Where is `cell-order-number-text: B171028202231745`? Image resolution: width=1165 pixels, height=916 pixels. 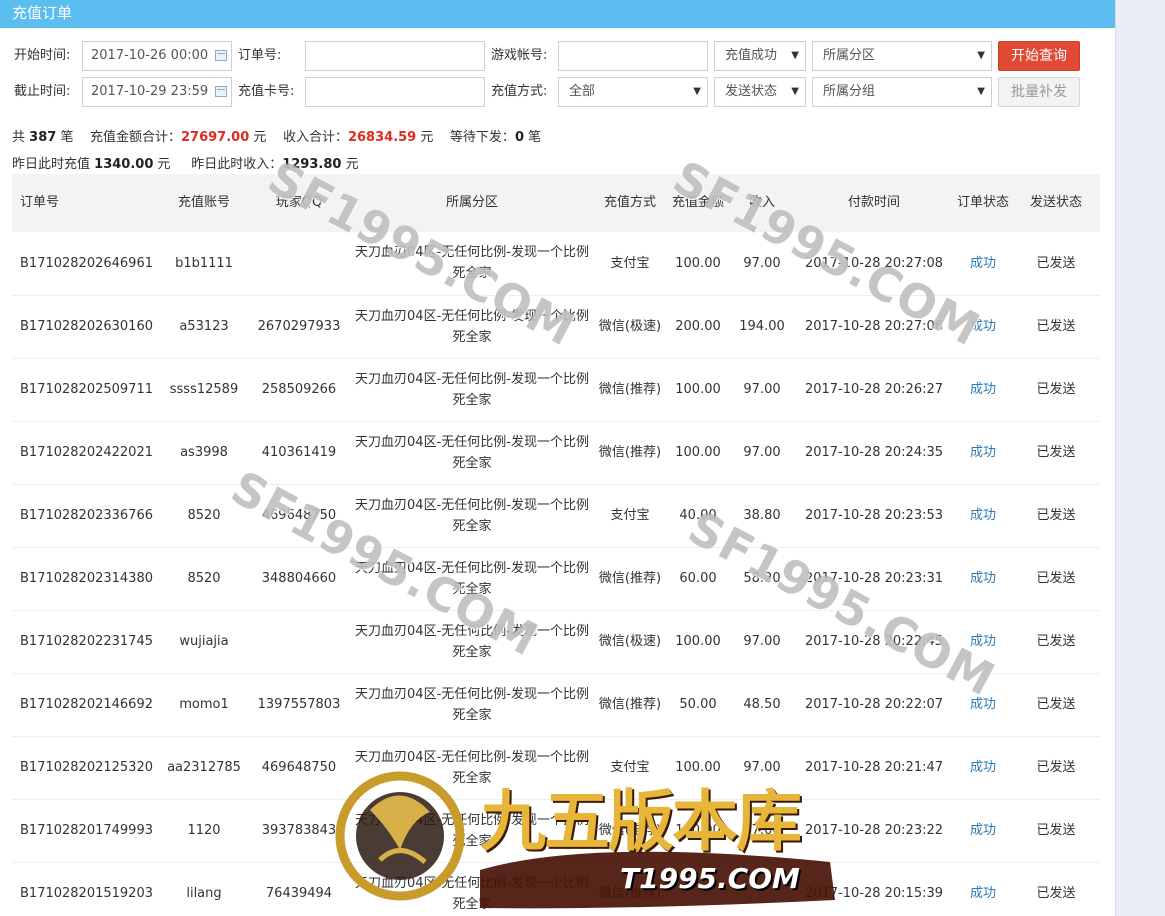 cell-order-number-text: B171028202231745 is located at coordinates (86, 641).